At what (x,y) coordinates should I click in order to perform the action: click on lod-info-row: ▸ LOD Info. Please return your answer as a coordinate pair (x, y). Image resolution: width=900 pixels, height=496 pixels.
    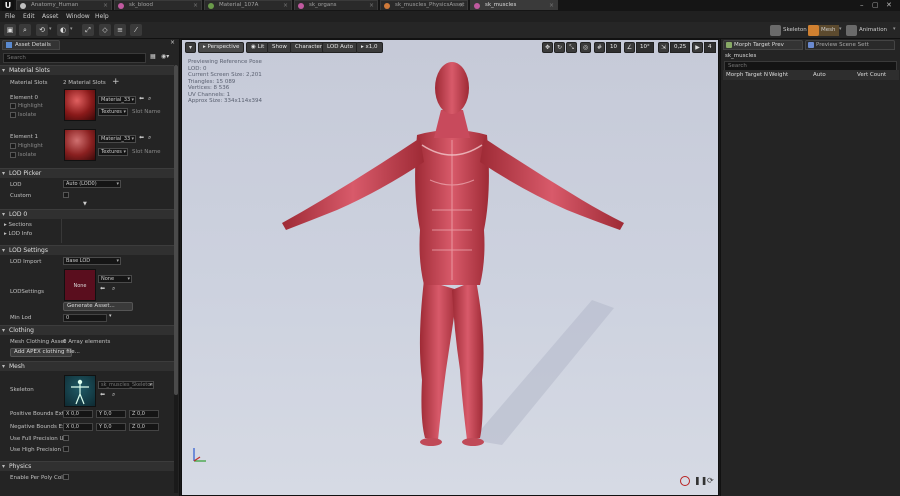
    Looking at the image, I should click on (18, 234).